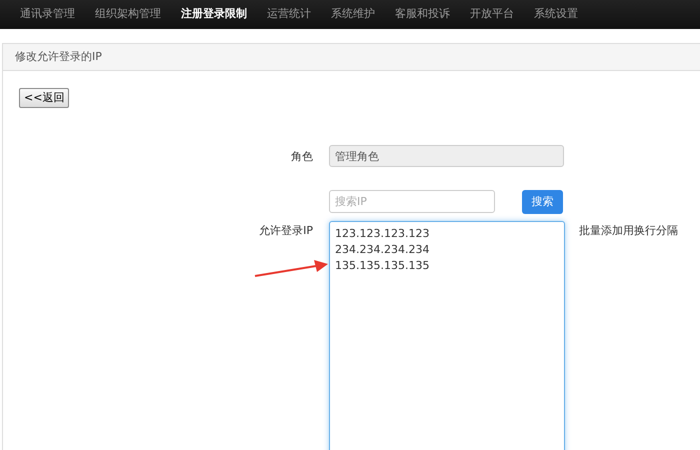 The image size is (700, 450). Describe the element at coordinates (286, 231) in the screenshot. I see `ip-label: 允许登录IP` at that location.